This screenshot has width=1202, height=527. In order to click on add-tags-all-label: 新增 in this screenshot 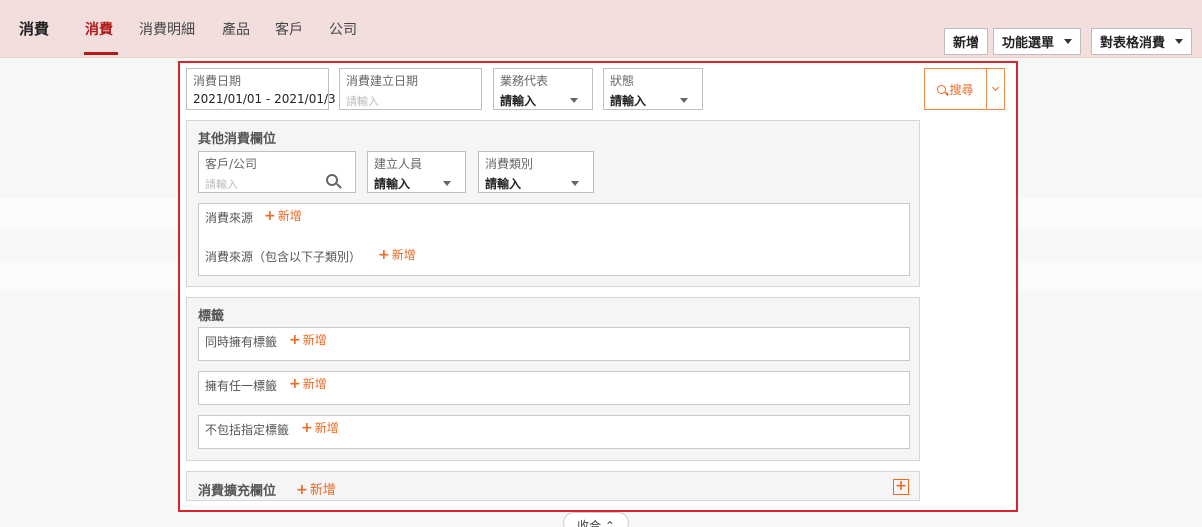, I will do `click(314, 340)`.